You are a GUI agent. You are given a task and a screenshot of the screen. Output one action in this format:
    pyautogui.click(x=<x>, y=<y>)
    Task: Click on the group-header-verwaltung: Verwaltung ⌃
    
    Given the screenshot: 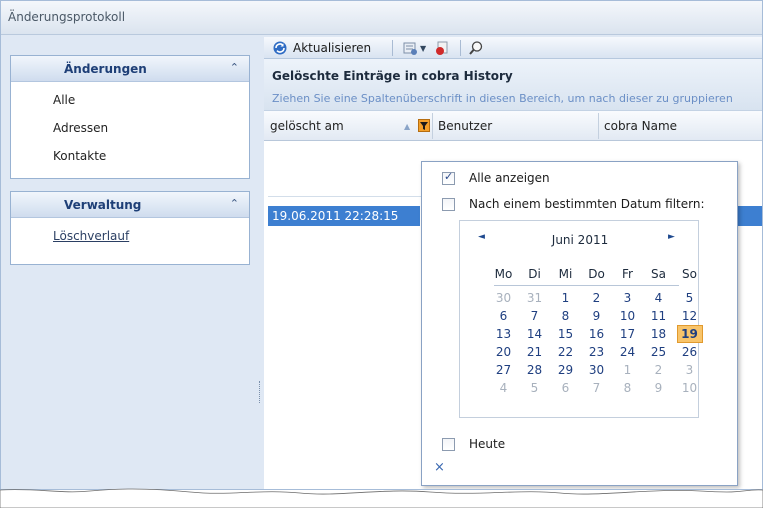 What is the action you would take?
    pyautogui.click(x=130, y=205)
    